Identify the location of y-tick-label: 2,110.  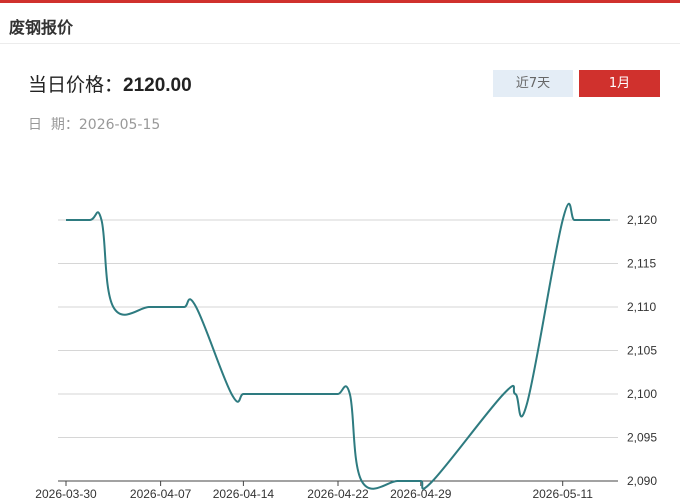
(641, 307).